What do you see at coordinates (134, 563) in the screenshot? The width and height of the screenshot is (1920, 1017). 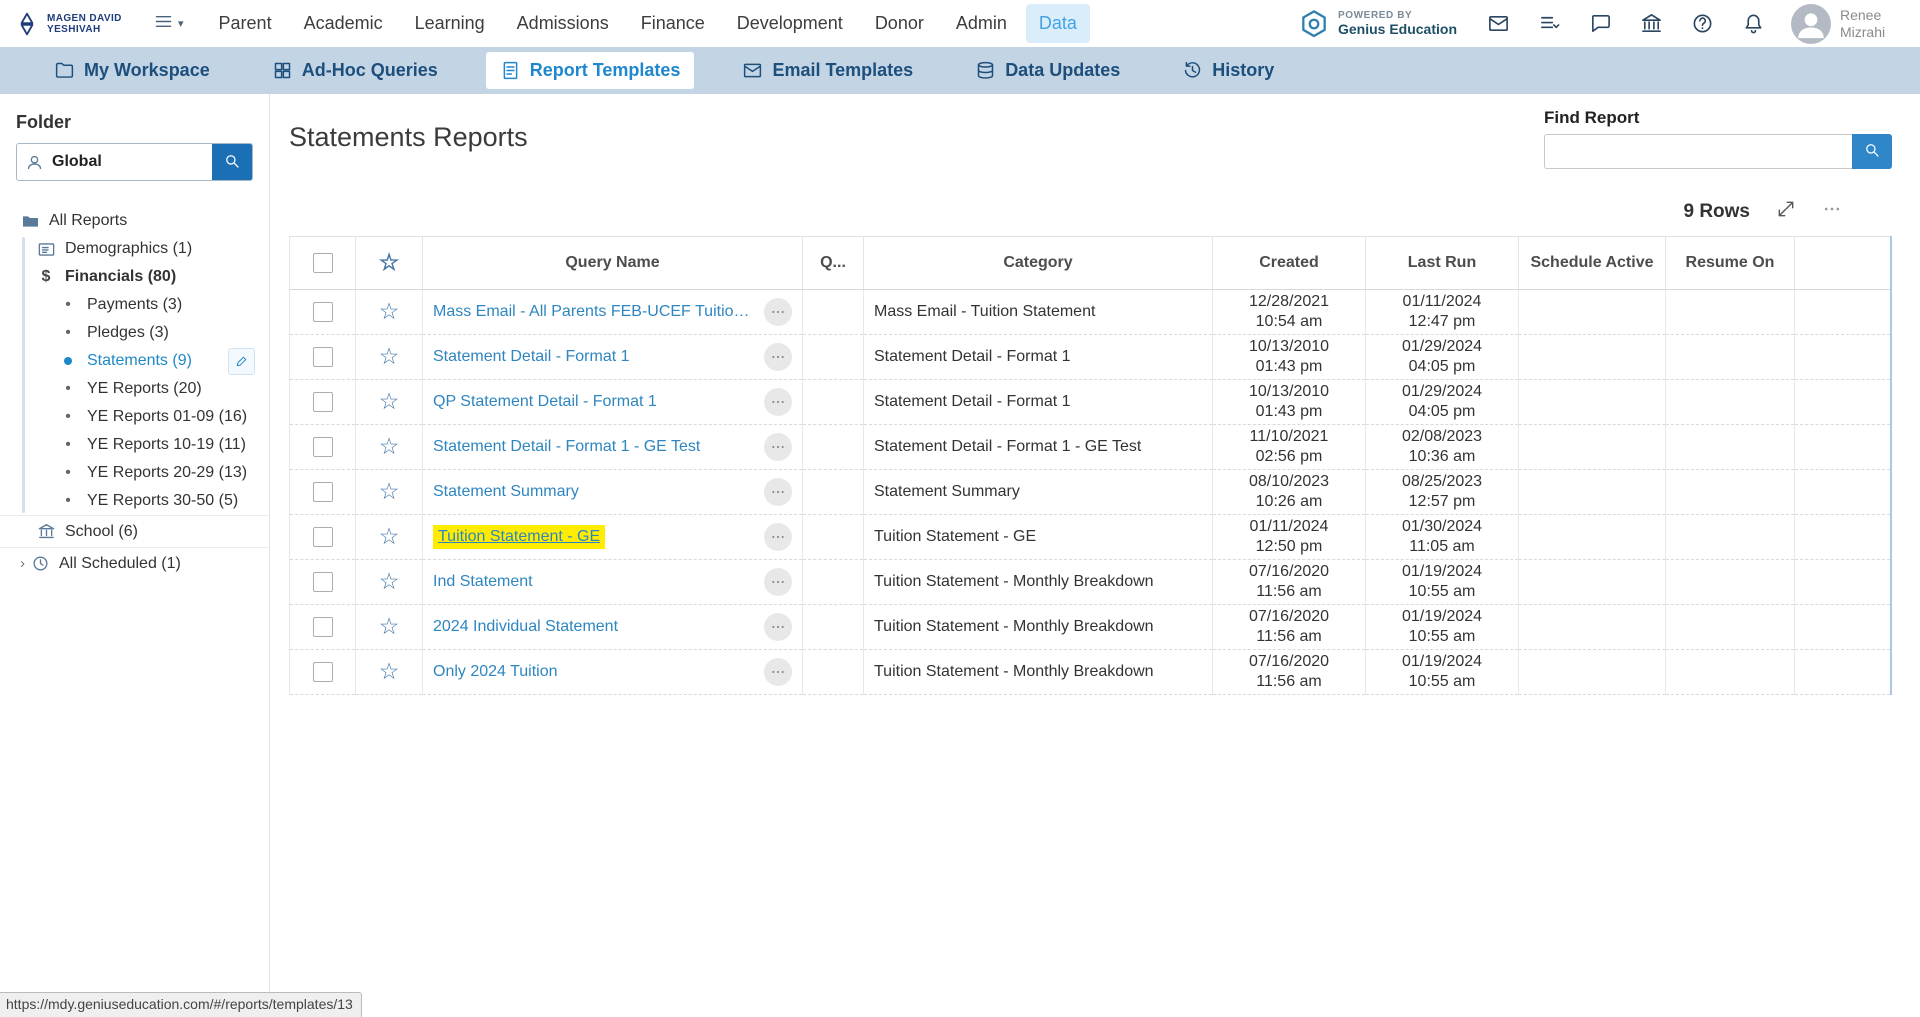 I see `sidebar-item-all-scheduled-1: › All Scheduled (1)` at bounding box center [134, 563].